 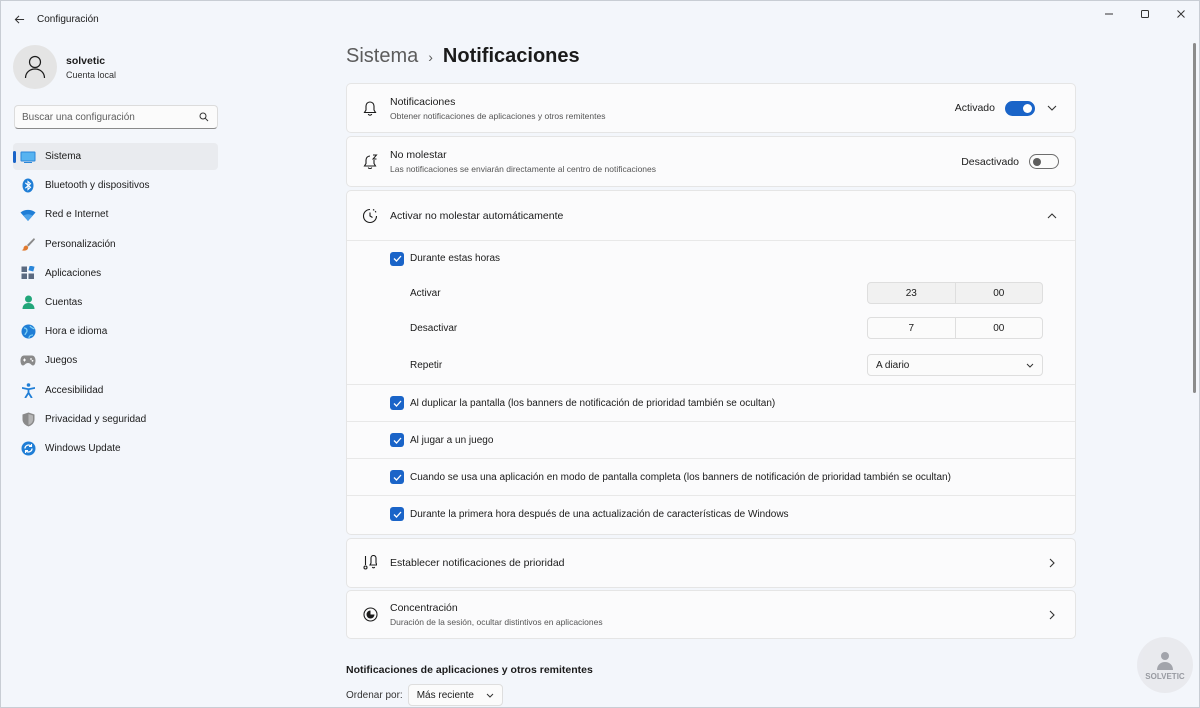 What do you see at coordinates (911, 293) in the screenshot?
I see `on-time-hour: 23` at bounding box center [911, 293].